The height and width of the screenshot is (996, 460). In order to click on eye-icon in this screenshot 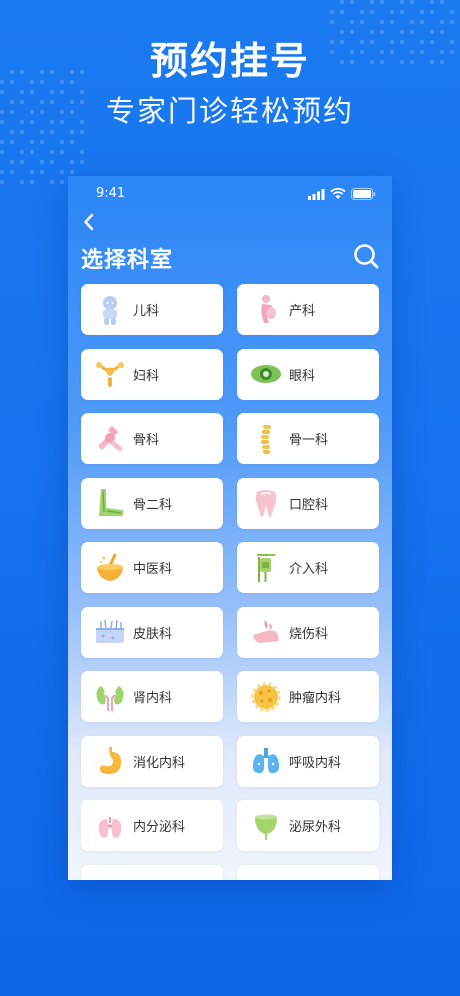, I will do `click(266, 374)`.